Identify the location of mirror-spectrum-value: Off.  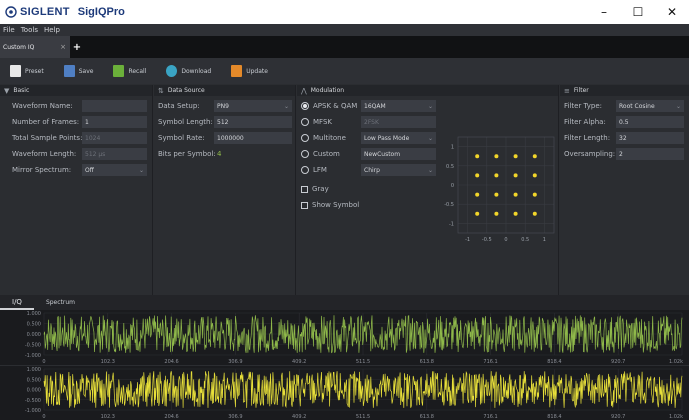
(89, 170).